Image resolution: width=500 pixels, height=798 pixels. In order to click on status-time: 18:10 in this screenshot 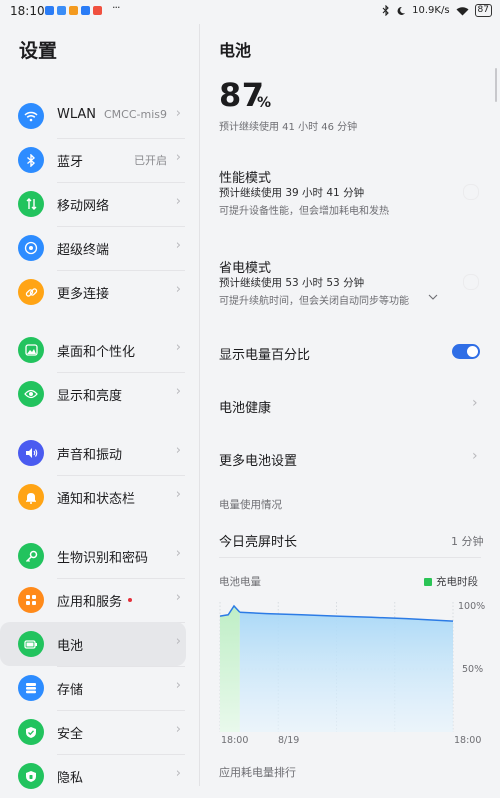, I will do `click(27, 11)`.